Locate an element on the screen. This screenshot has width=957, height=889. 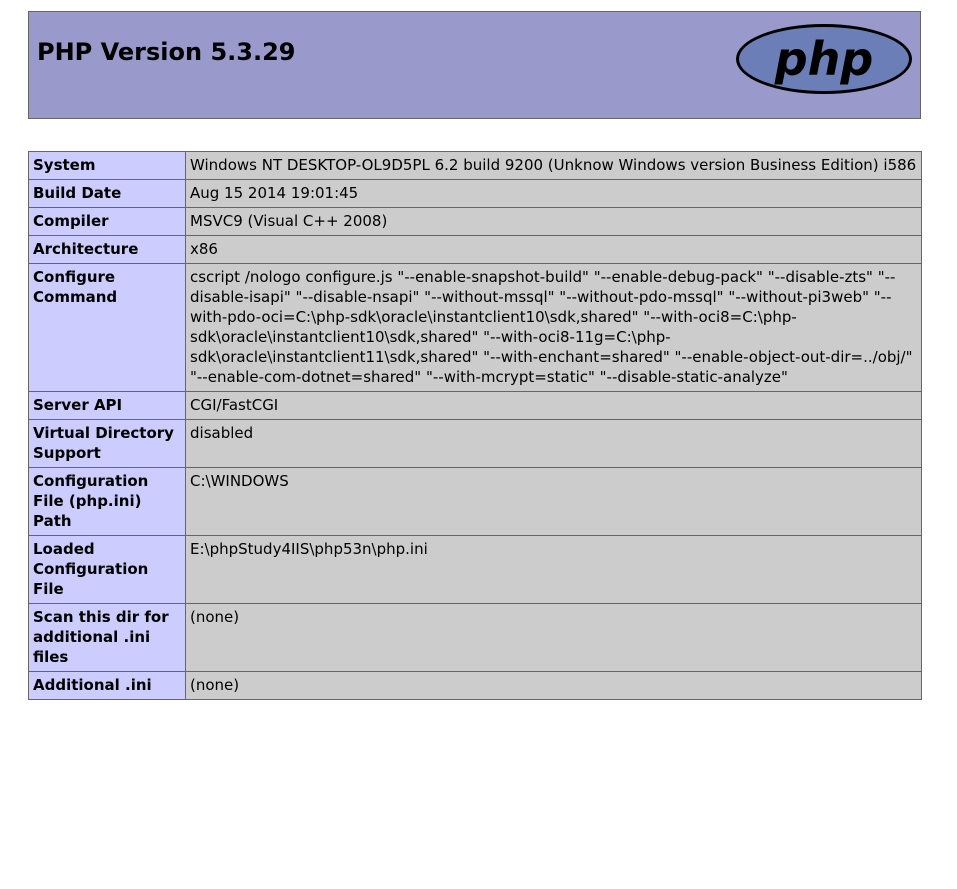
row-value: E:\phpStudy4IIS\php53n\php.ini is located at coordinates (553, 569).